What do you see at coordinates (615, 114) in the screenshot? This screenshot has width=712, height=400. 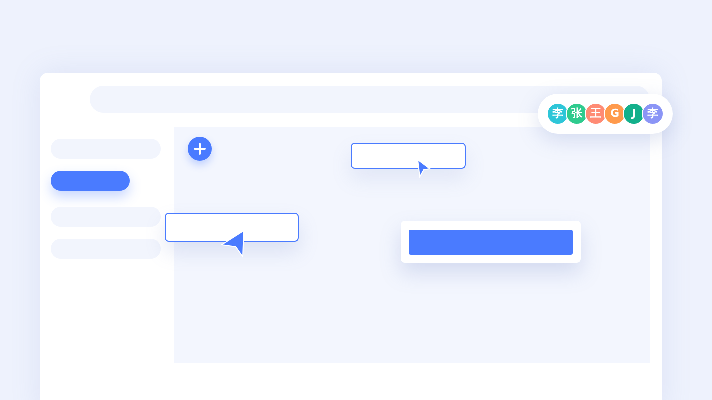 I see `avatar: G` at bounding box center [615, 114].